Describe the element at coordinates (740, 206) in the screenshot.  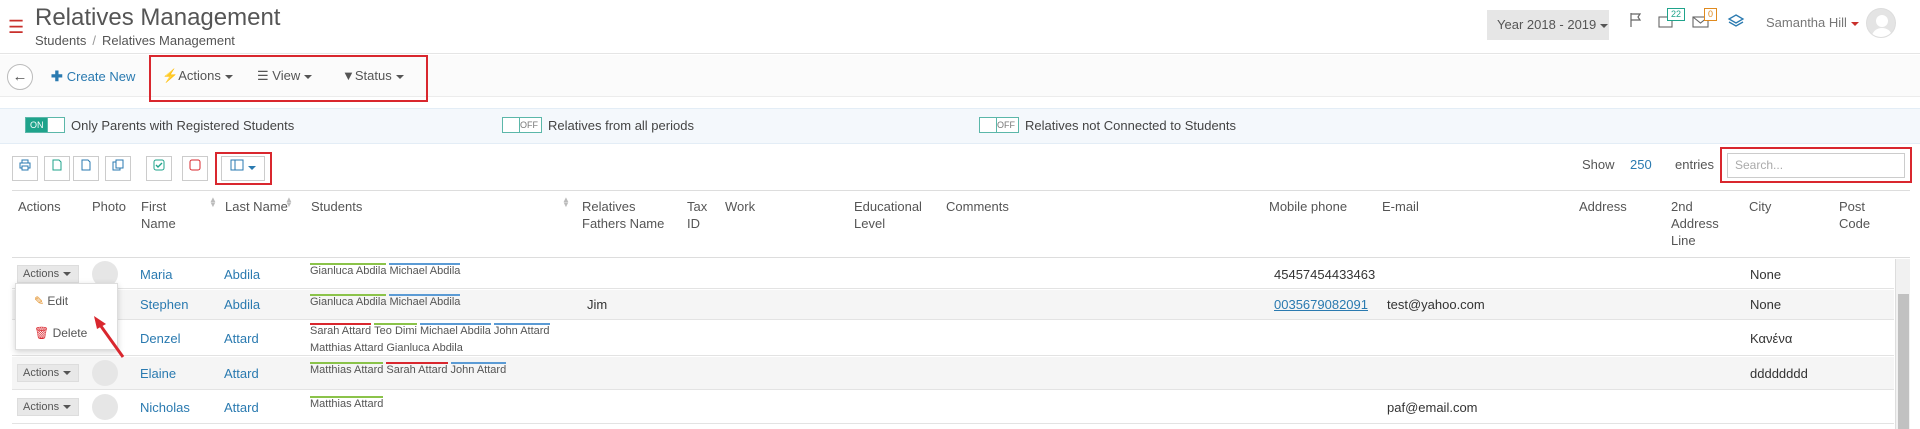
I see `col-work: Work` at that location.